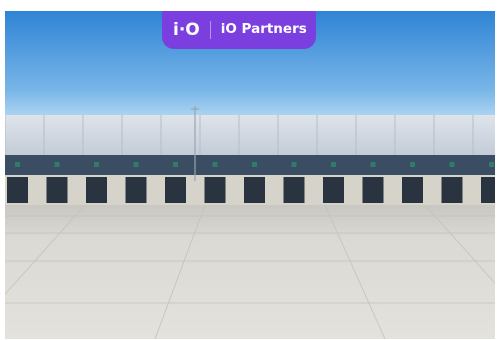 The width and height of the screenshot is (499, 340). I want to click on brand-badge: i·O iO Partners, so click(239, 30).